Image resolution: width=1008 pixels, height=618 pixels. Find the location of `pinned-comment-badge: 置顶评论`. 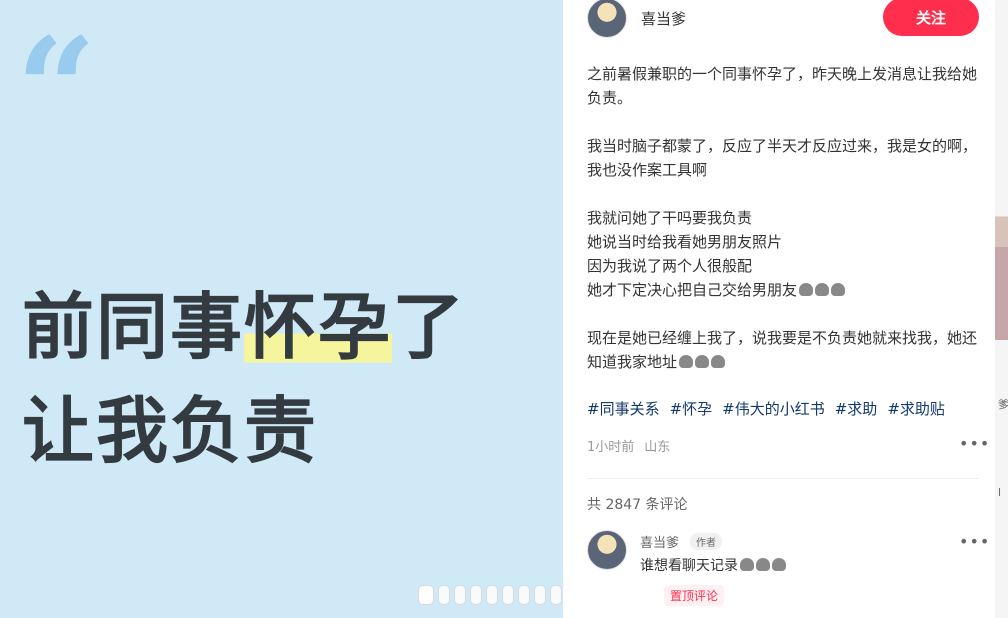

pinned-comment-badge: 置顶评论 is located at coordinates (694, 595).